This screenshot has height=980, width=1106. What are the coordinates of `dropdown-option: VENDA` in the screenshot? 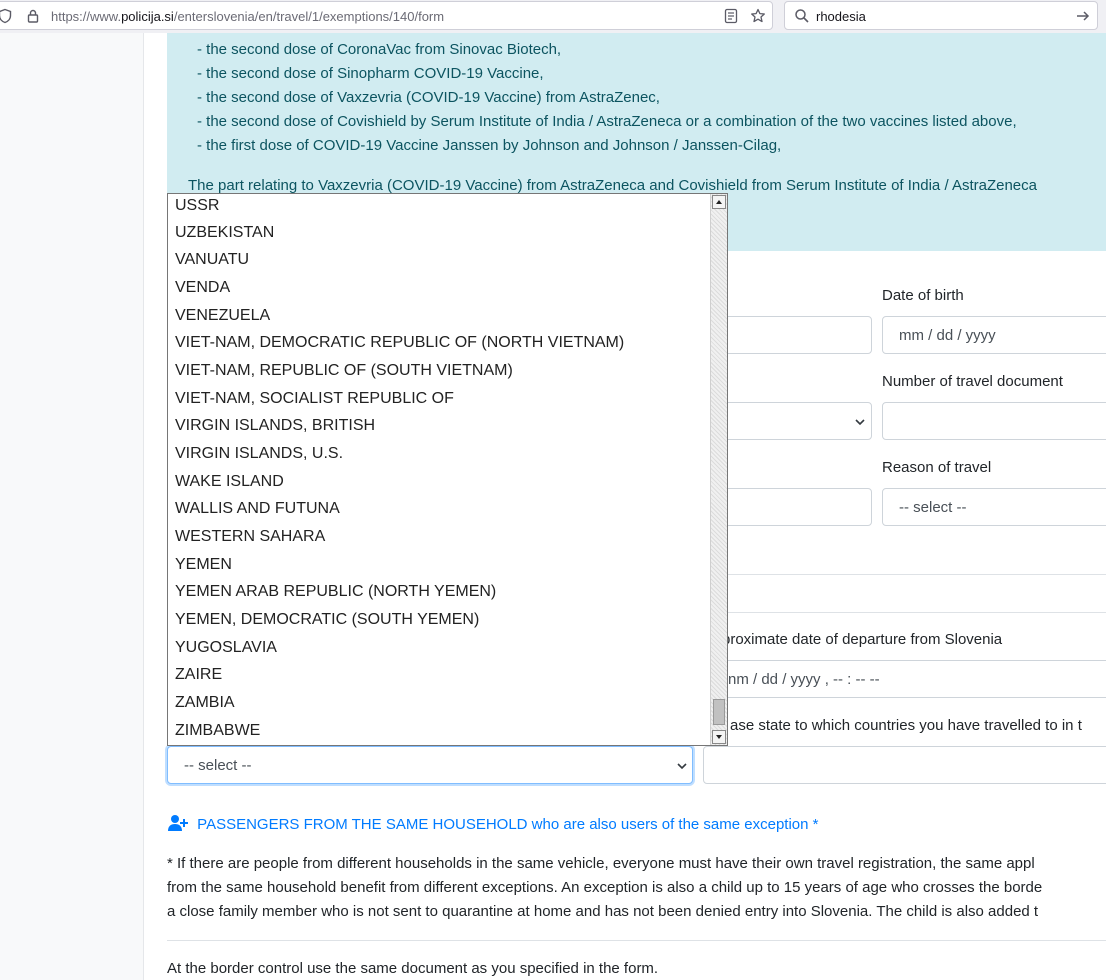 It's located at (202, 292).